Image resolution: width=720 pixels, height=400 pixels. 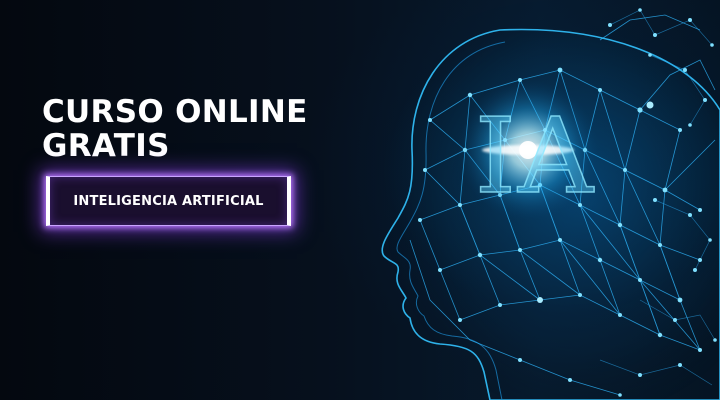 I want to click on headline: CURSO ONLINE GRATIS, so click(x=175, y=129).